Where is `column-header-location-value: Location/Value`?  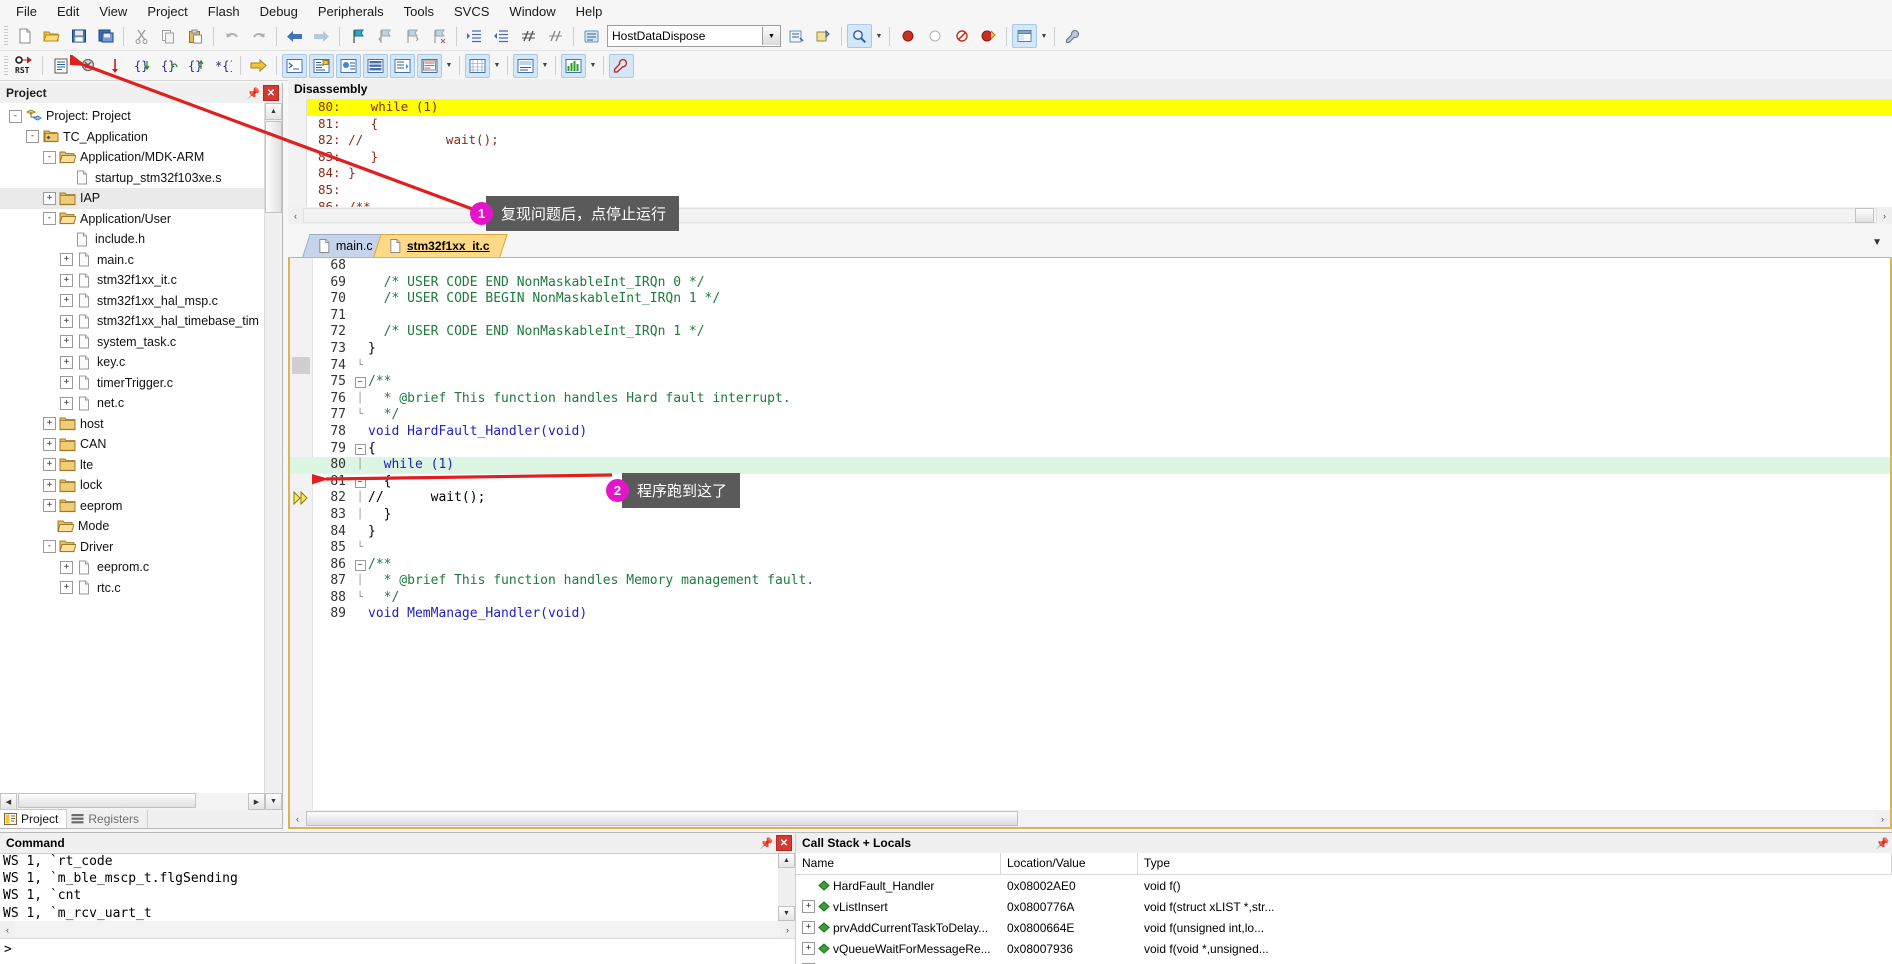 column-header-location-value: Location/Value is located at coordinates (1069, 863).